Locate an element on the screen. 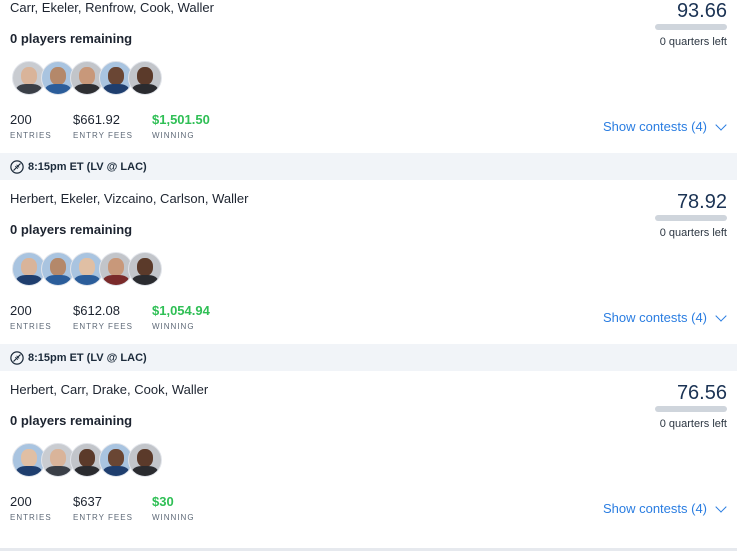  fees-stat: $661.92 ENTRY FEES is located at coordinates (103, 126).